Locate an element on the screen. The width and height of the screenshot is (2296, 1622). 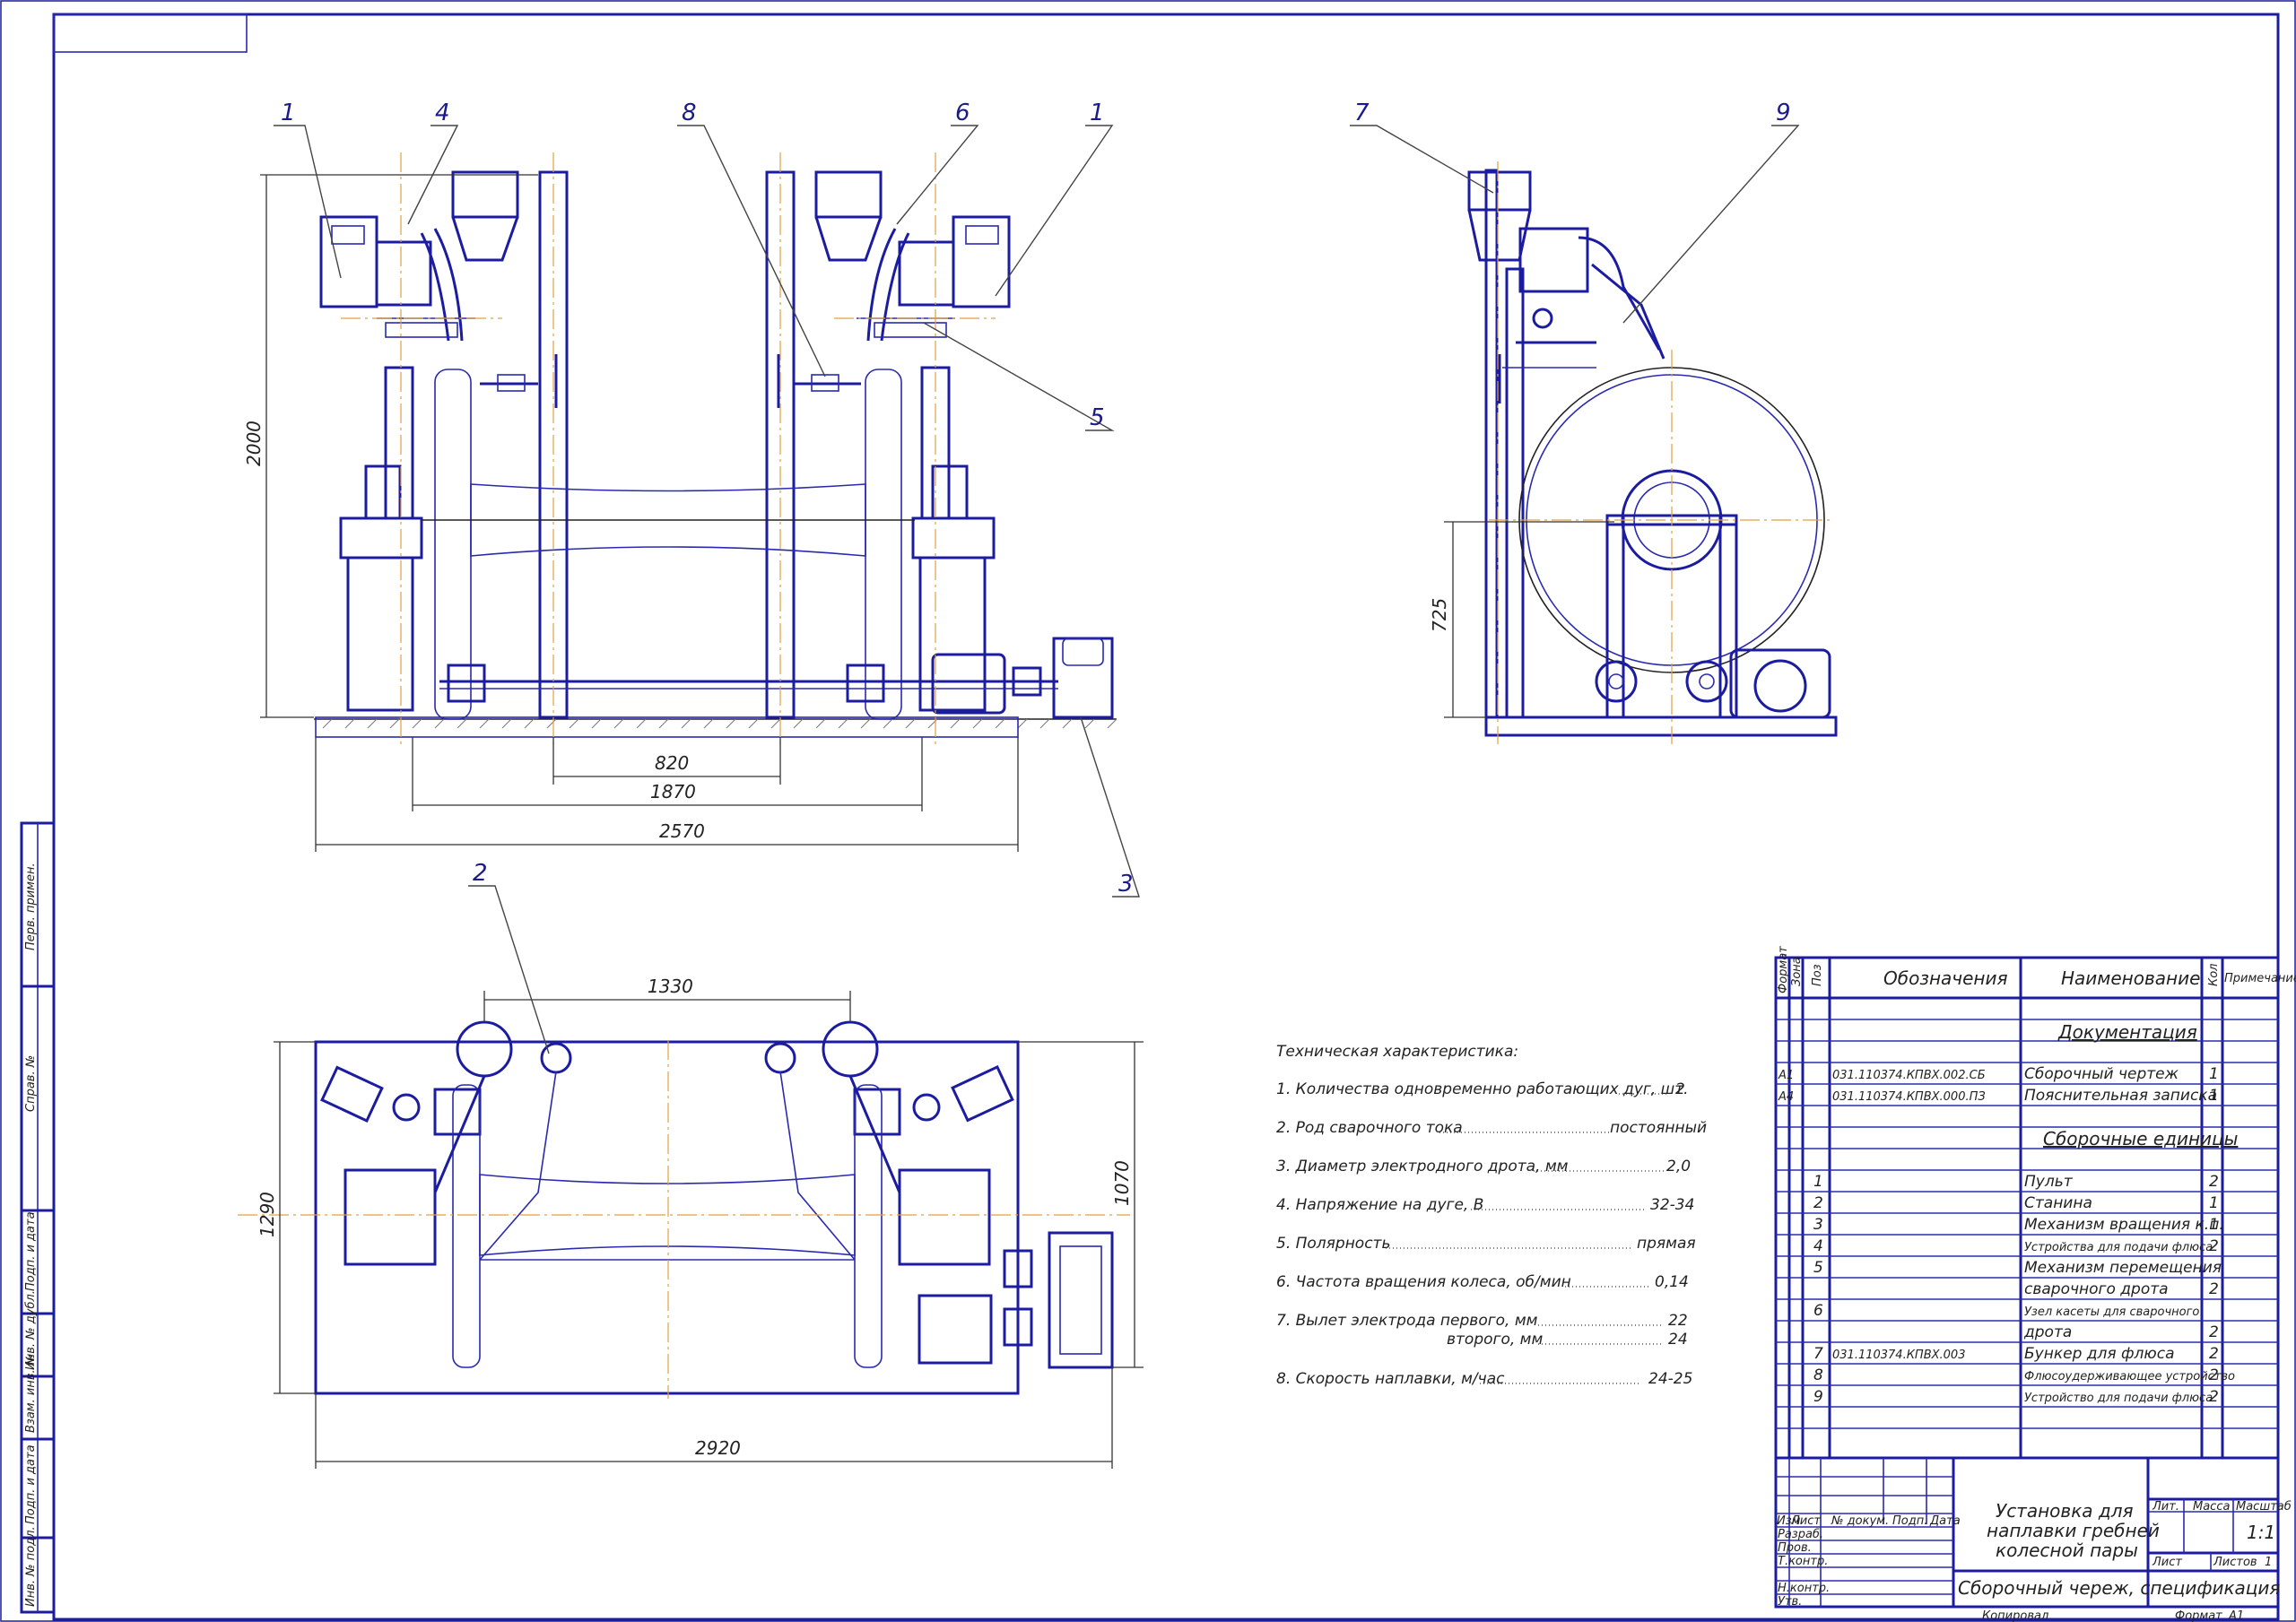
table-row: 7 031.110374.КПВХ.003 Бункер для флюса 2 is located at coordinates (2016, 1354).